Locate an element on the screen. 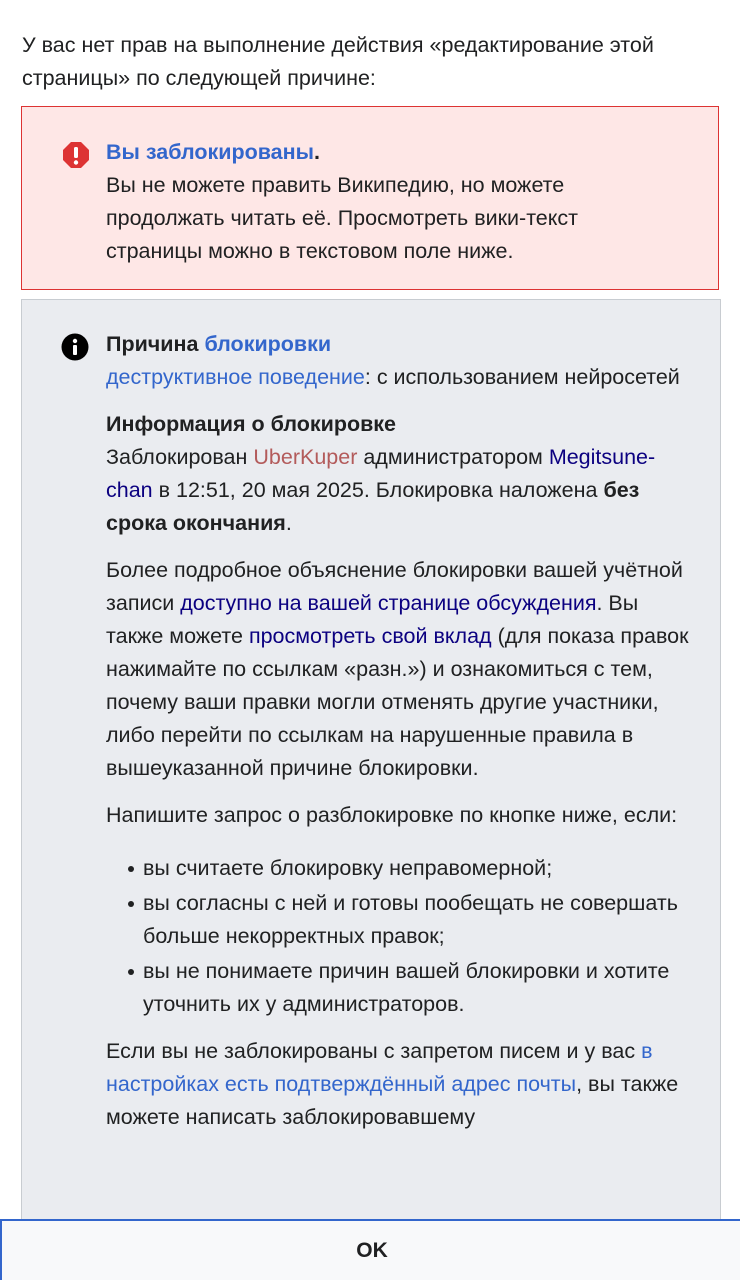  reason-label: Причина is located at coordinates (152, 344).